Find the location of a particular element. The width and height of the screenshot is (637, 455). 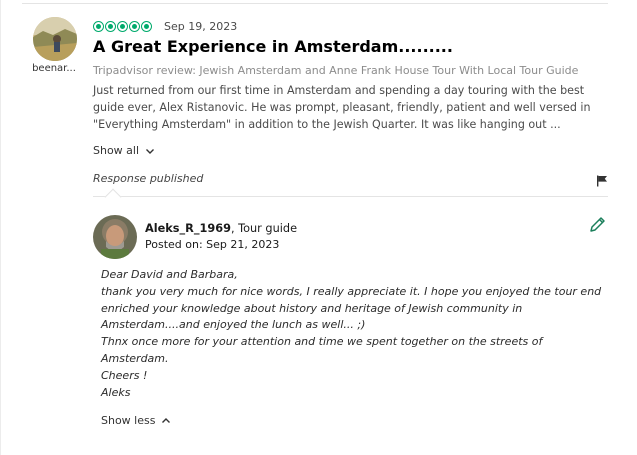

review-date: Sep 19, 2023 is located at coordinates (201, 26).